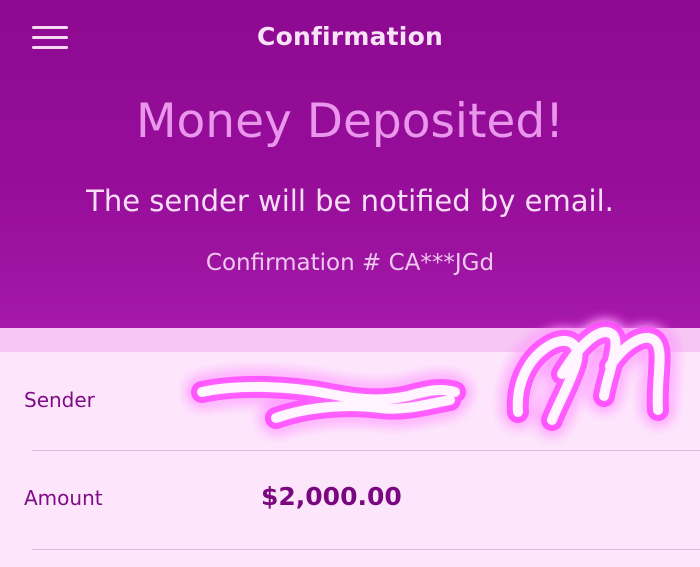 Image resolution: width=700 pixels, height=567 pixels. Describe the element at coordinates (350, 201) in the screenshot. I see `notification-message: The sender will be notified by email.` at that location.